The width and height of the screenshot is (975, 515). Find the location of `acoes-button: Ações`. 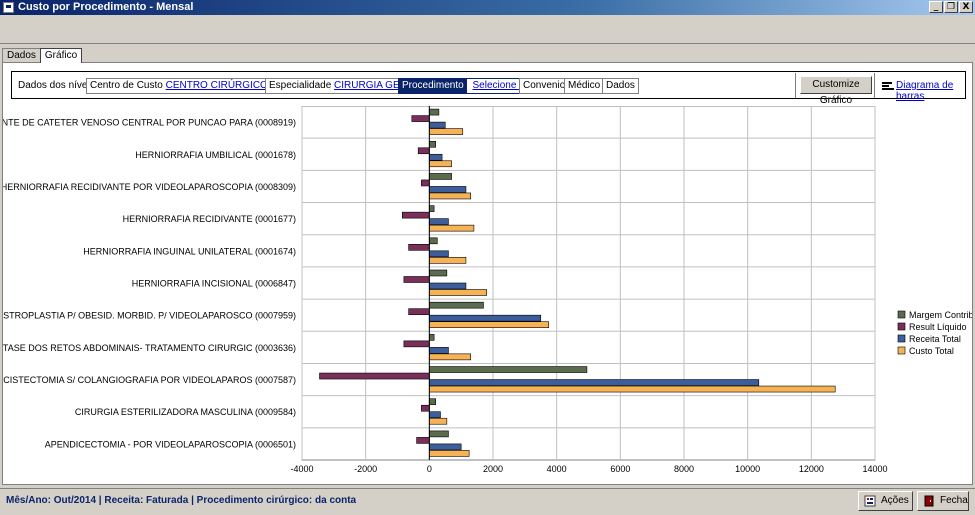

acoes-button: Ações is located at coordinates (885, 501).